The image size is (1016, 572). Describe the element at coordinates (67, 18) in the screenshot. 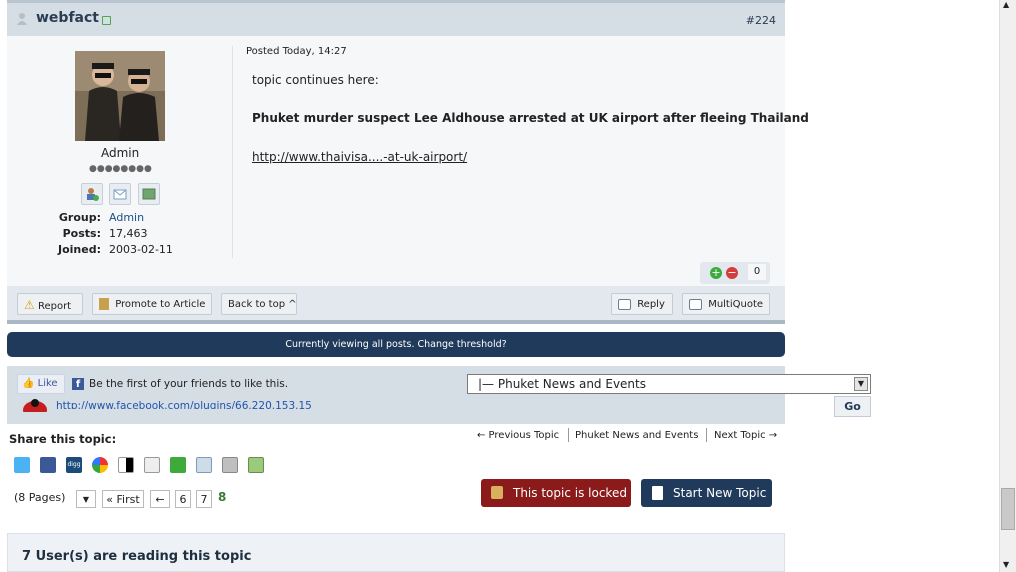

I see `post-author-name: webfact` at that location.